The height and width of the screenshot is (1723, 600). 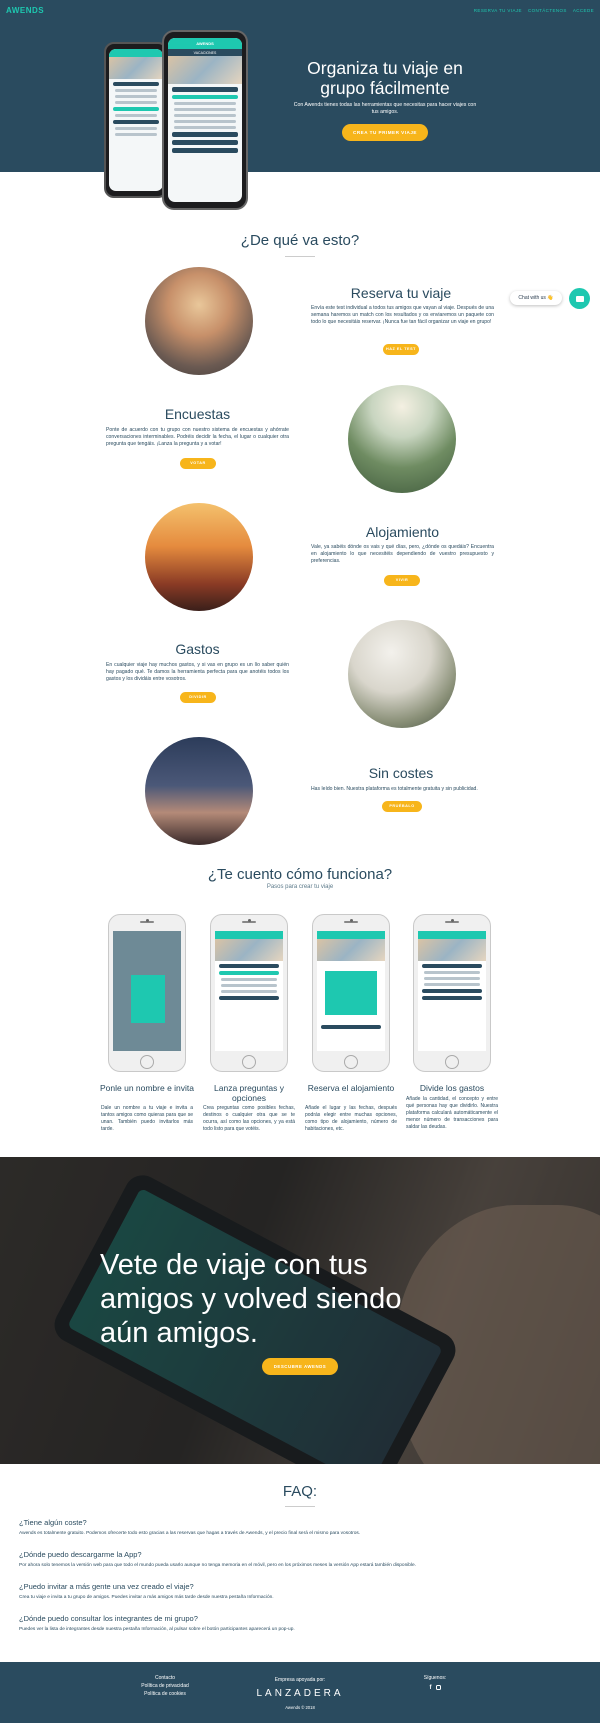 What do you see at coordinates (53, 1522) in the screenshot?
I see `faq-question-1: ¿Tiene algún coste?` at bounding box center [53, 1522].